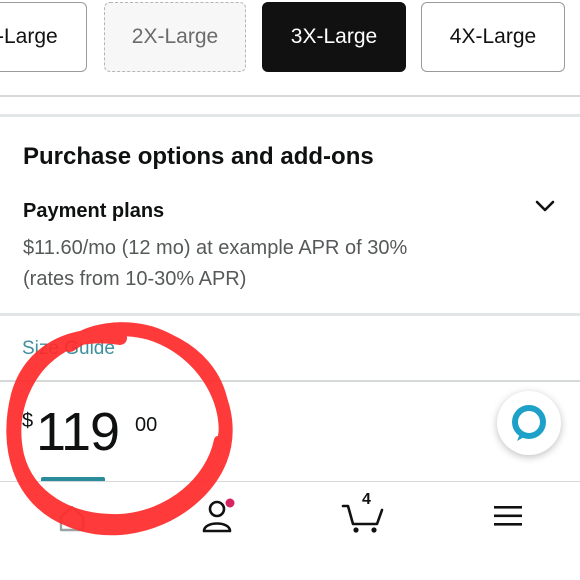  What do you see at coordinates (366, 499) in the screenshot?
I see `cart-count-badge: 4` at bounding box center [366, 499].